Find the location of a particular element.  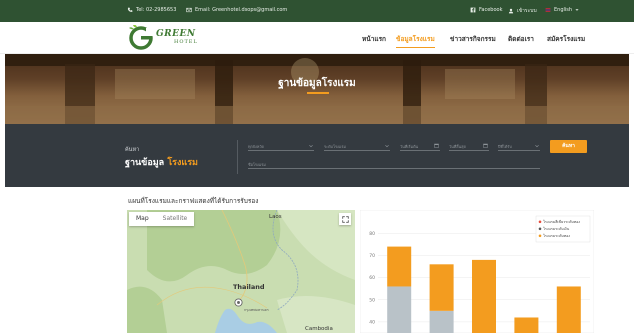

search-label-main-text: ฐานข้อมูล is located at coordinates (145, 163).